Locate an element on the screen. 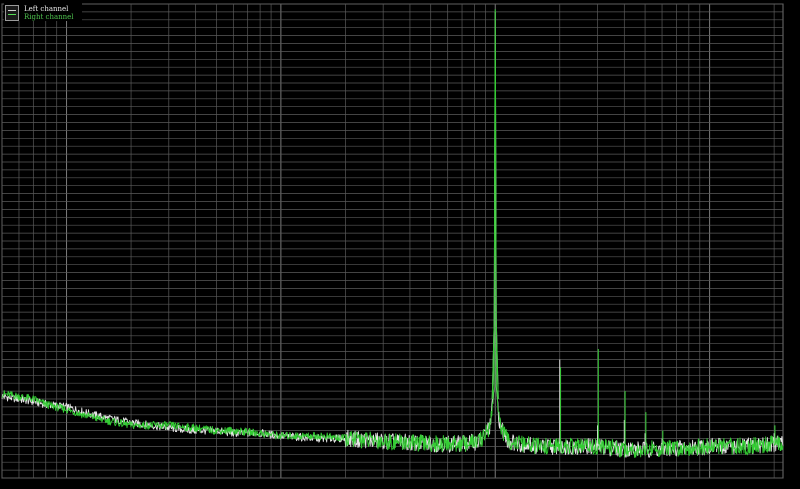  legend-icon is located at coordinates (12, 13).